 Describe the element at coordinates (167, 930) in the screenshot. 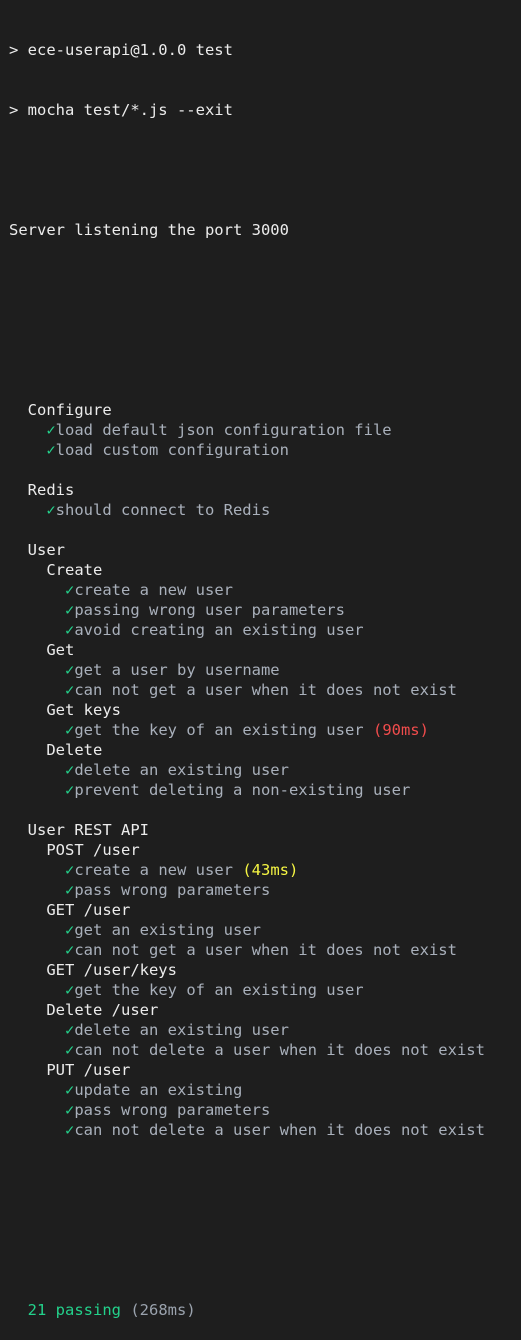

I see `test-title: get an existing user` at that location.